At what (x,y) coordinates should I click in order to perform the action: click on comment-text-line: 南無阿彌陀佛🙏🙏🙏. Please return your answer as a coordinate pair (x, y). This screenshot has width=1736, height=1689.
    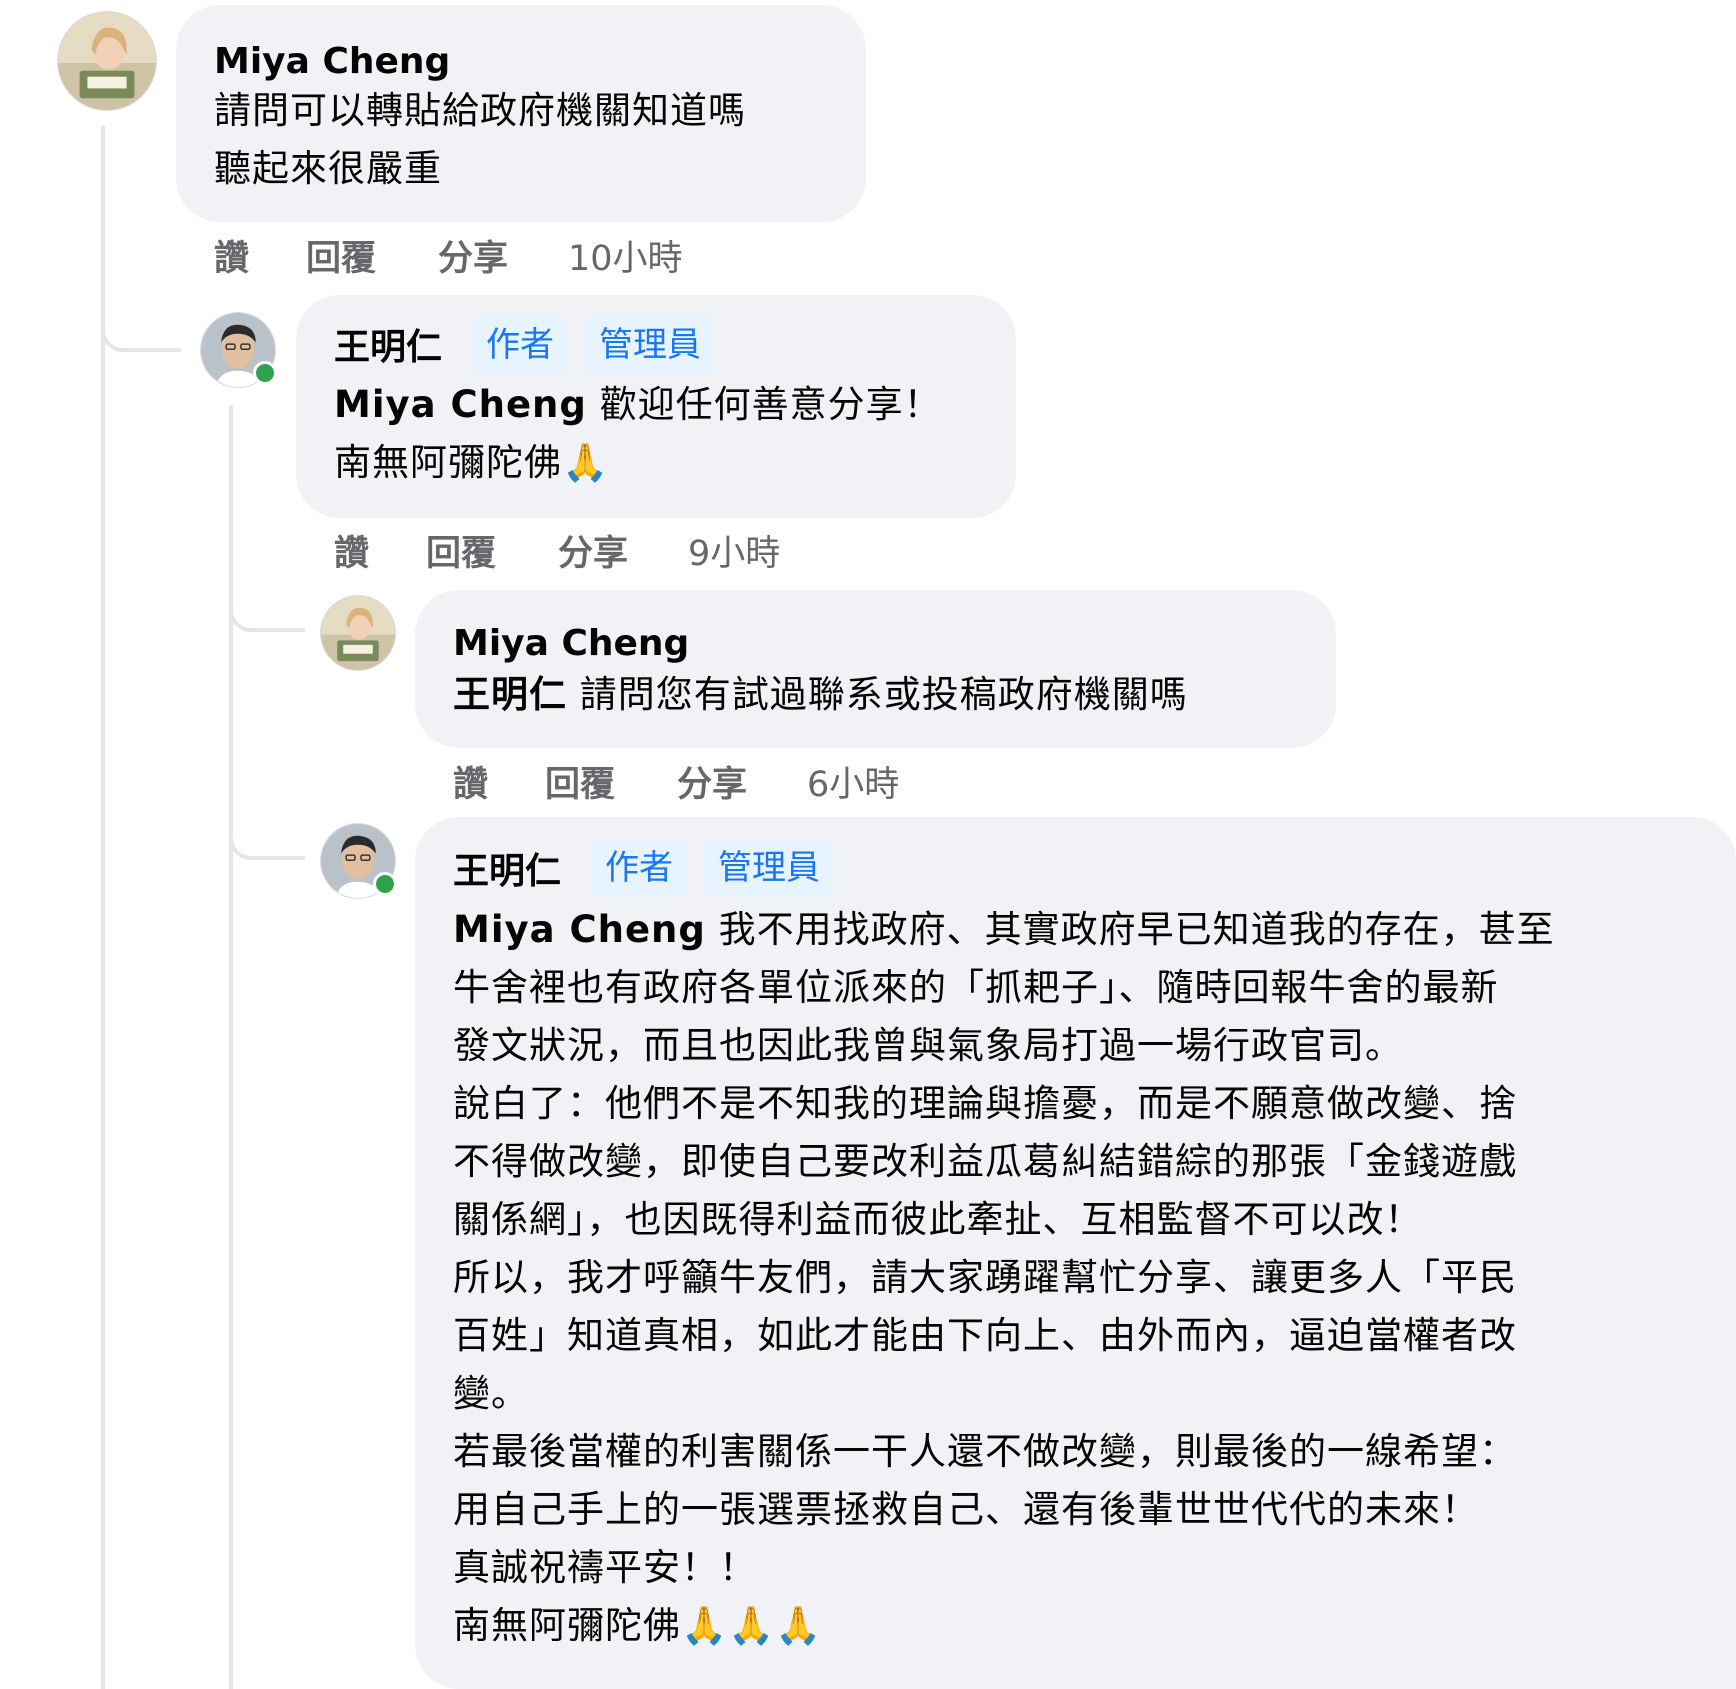
    Looking at the image, I should click on (638, 1625).